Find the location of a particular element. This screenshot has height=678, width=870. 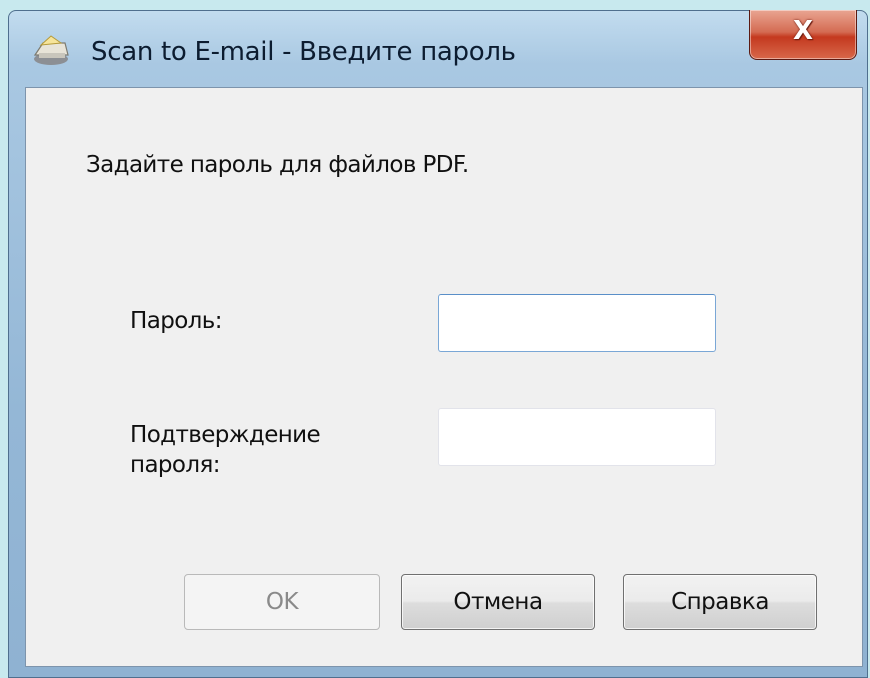

close-button: X is located at coordinates (803, 35).